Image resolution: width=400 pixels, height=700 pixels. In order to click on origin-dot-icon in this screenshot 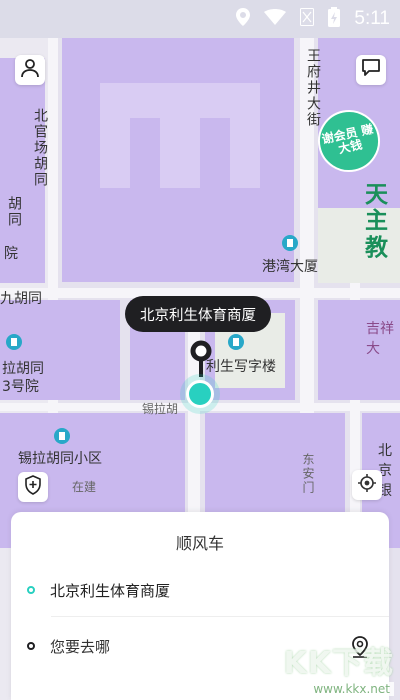, I will do `click(31, 590)`.